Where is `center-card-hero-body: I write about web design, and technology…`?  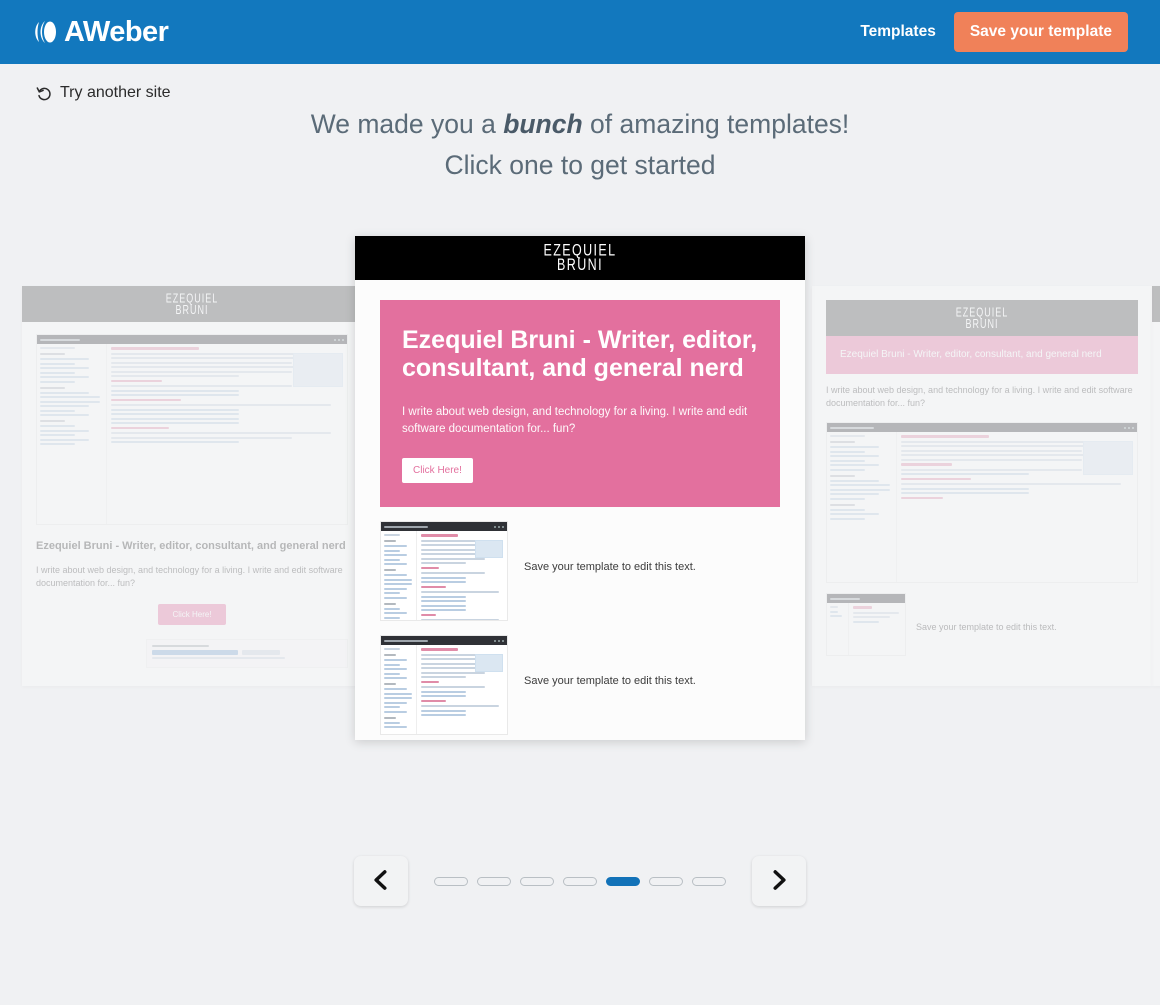 center-card-hero-body: I write about web design, and technology… is located at coordinates (575, 420).